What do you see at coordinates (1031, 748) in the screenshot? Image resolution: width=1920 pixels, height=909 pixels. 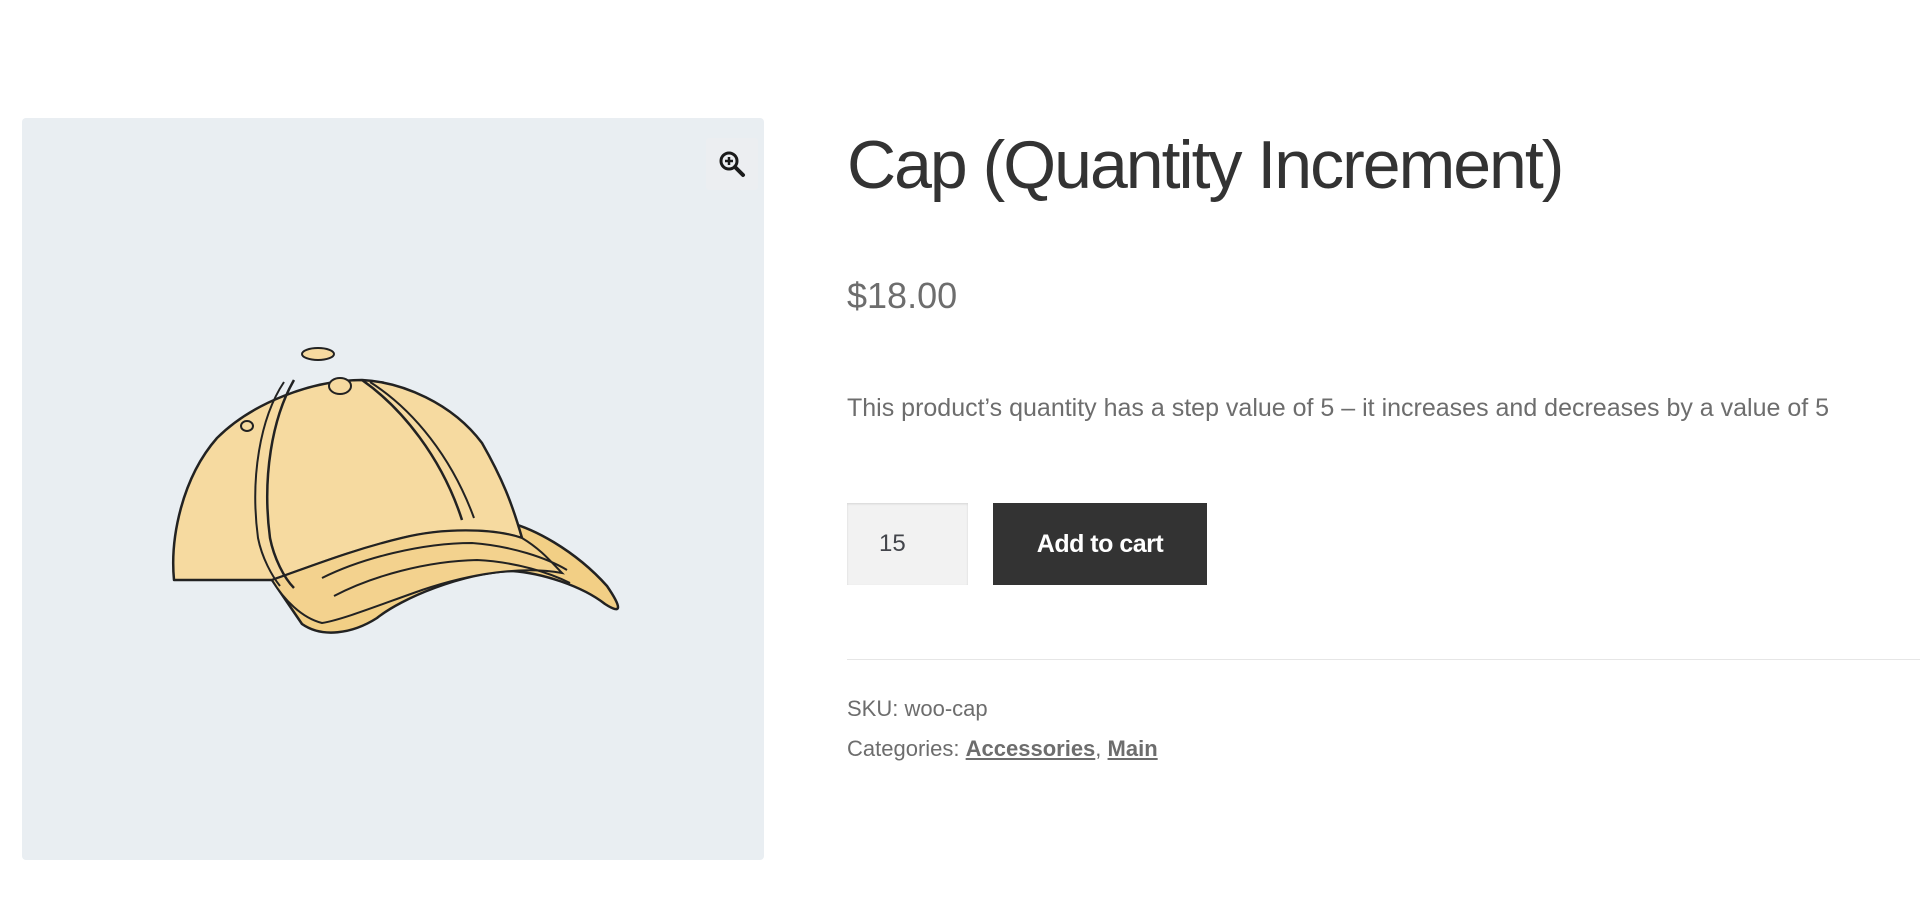 I see `category-link-accessories: Accessories` at bounding box center [1031, 748].